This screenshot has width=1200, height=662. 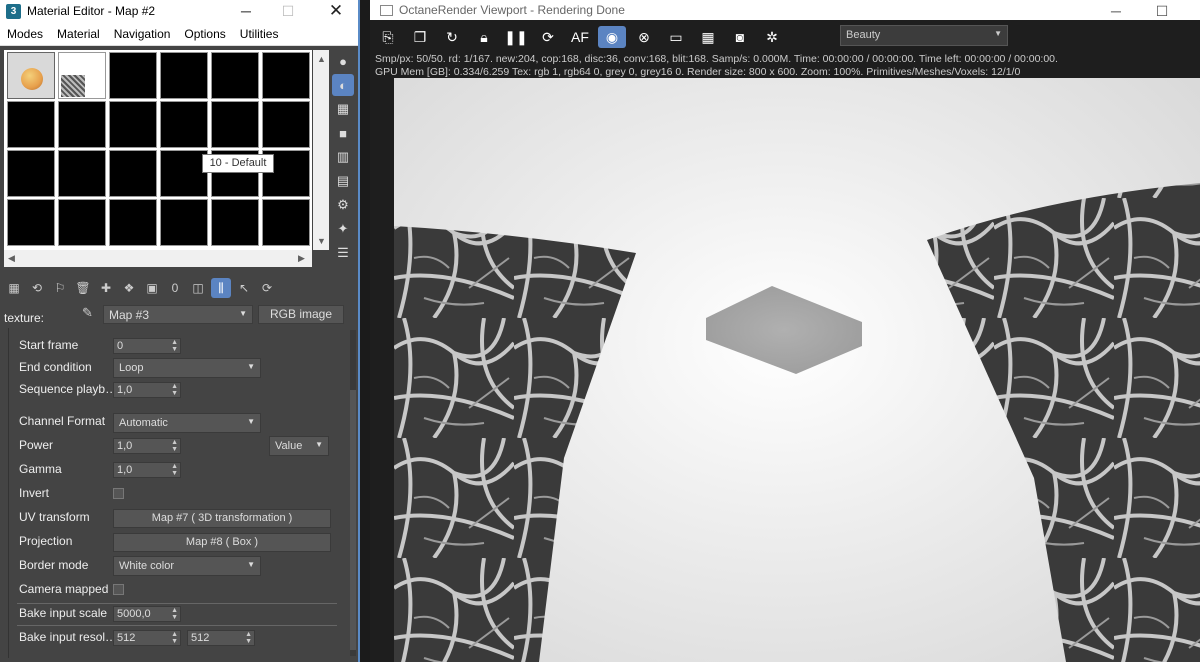 What do you see at coordinates (175, 288) in the screenshot?
I see `material-id-channel-icon: 0` at bounding box center [175, 288].